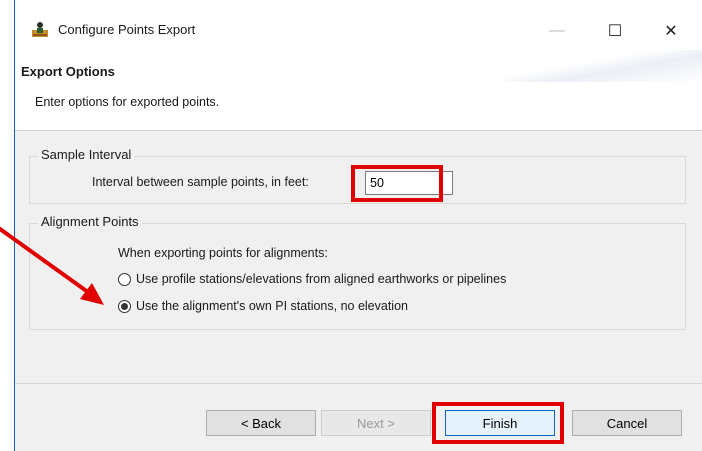  I want to click on close-icon: ✕, so click(671, 31).